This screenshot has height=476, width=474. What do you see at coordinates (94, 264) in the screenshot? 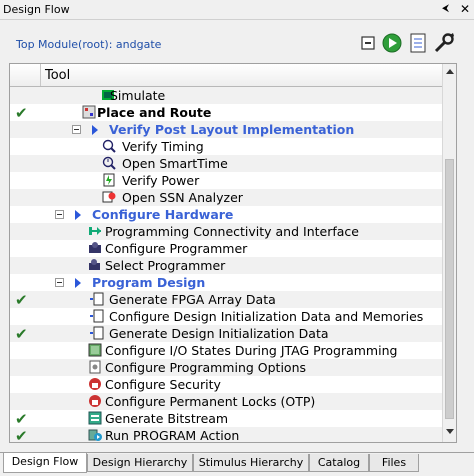
I see `select-programmer-icon` at bounding box center [94, 264].